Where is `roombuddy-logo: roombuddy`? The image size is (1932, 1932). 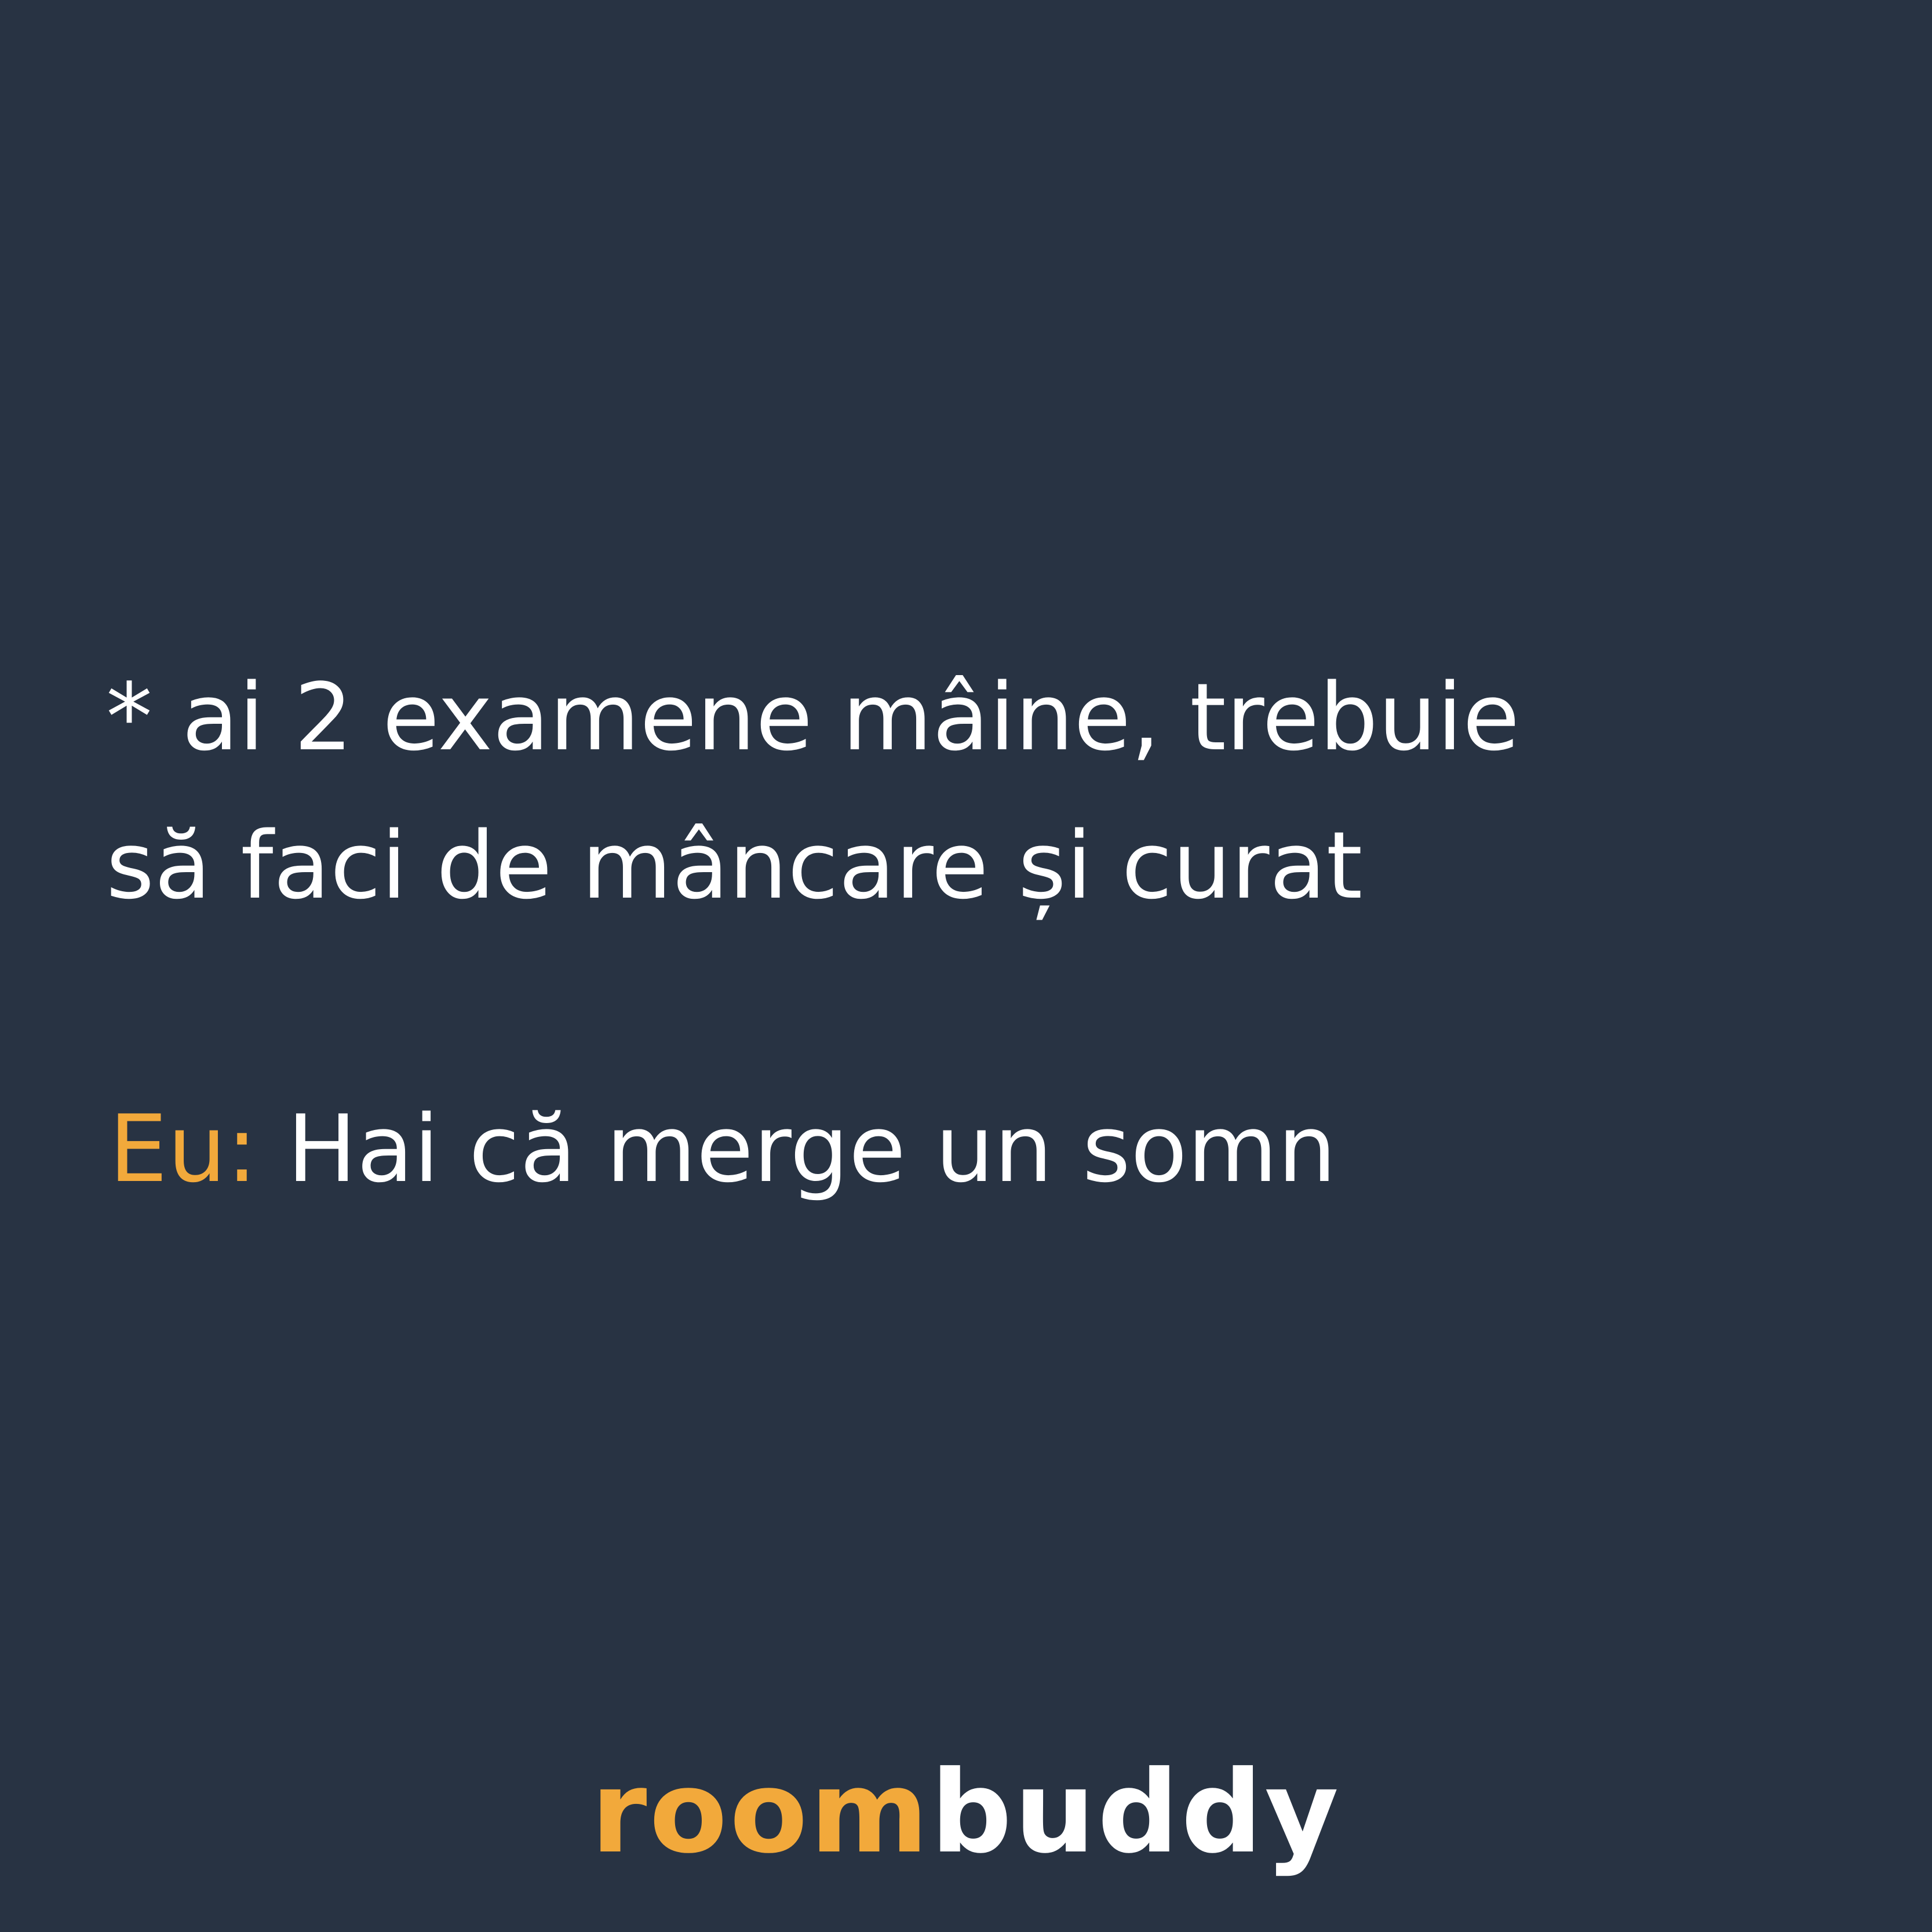
roombuddy-logo: roombuddy is located at coordinates (966, 1813).